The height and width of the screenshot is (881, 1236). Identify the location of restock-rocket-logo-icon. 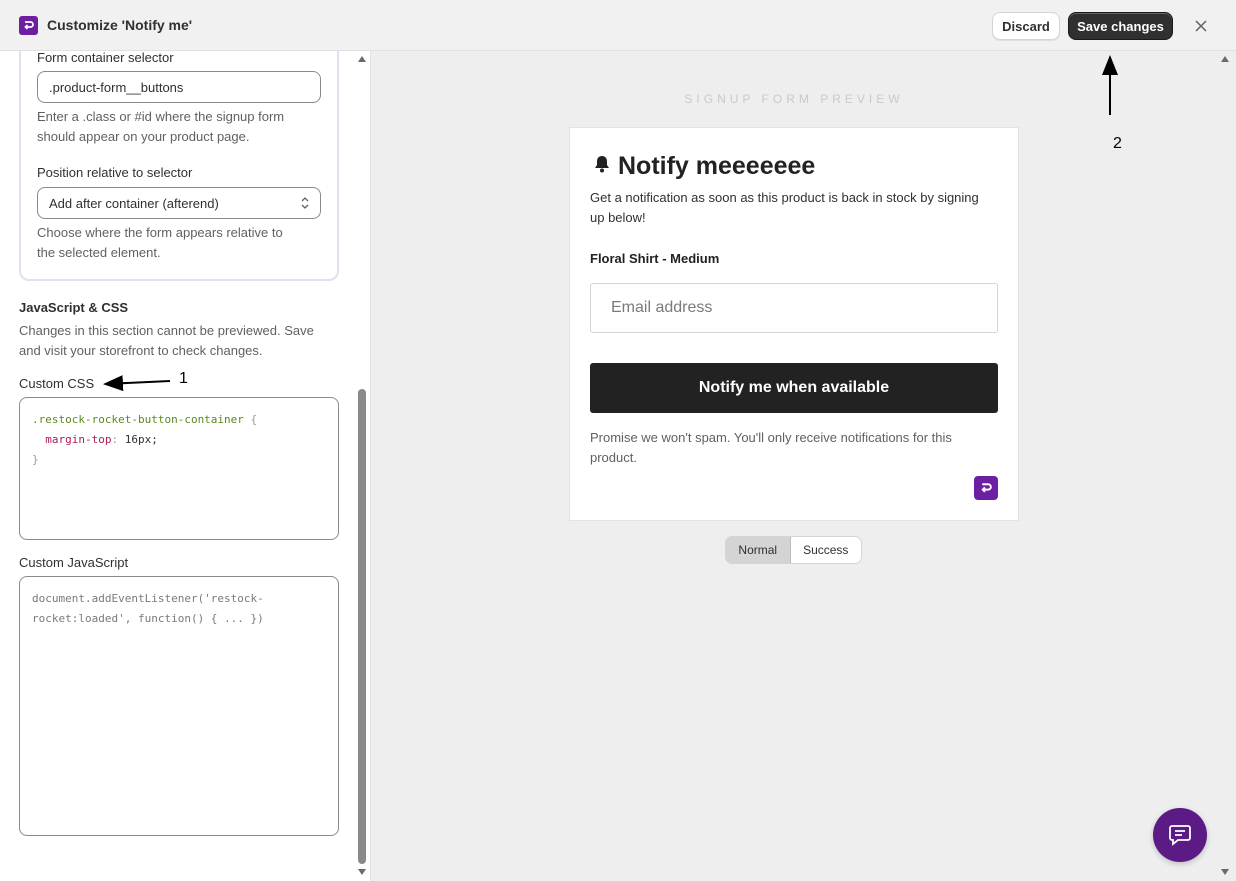
(986, 488).